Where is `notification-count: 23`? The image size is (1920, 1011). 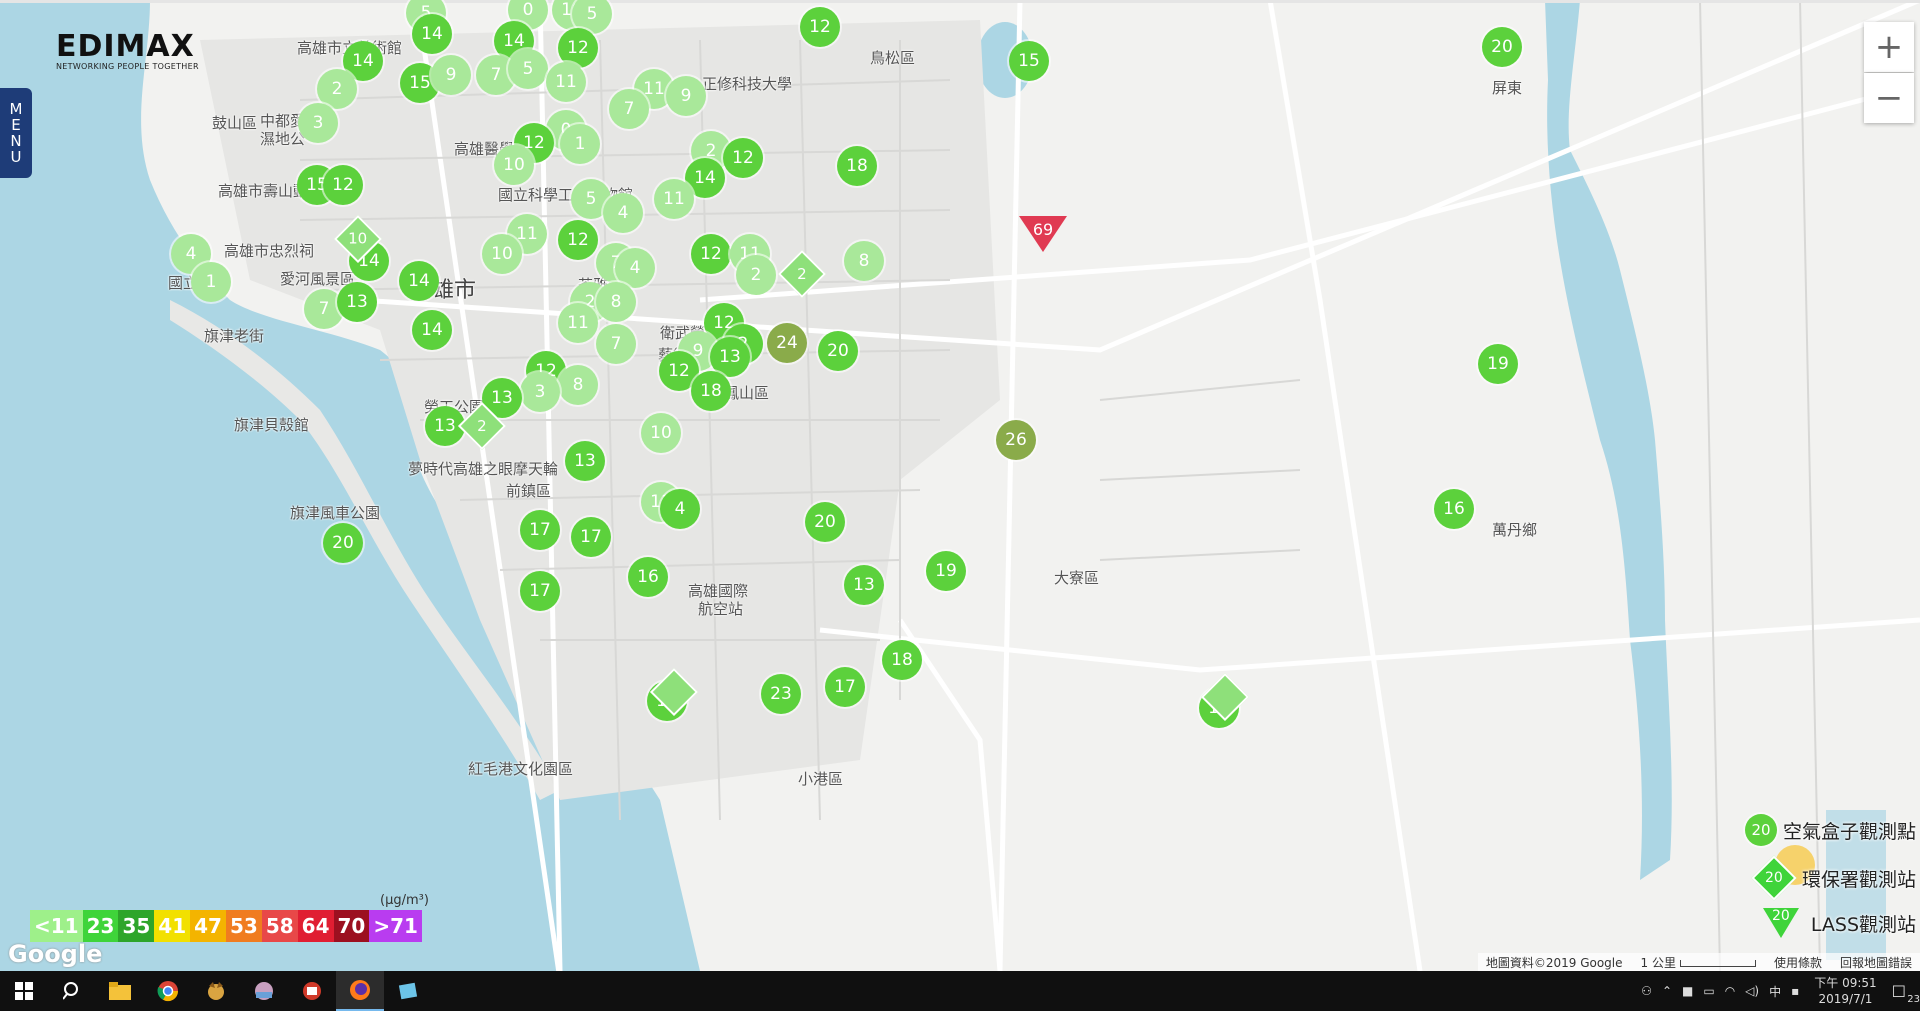
notification-count: 23 is located at coordinates (1913, 999).